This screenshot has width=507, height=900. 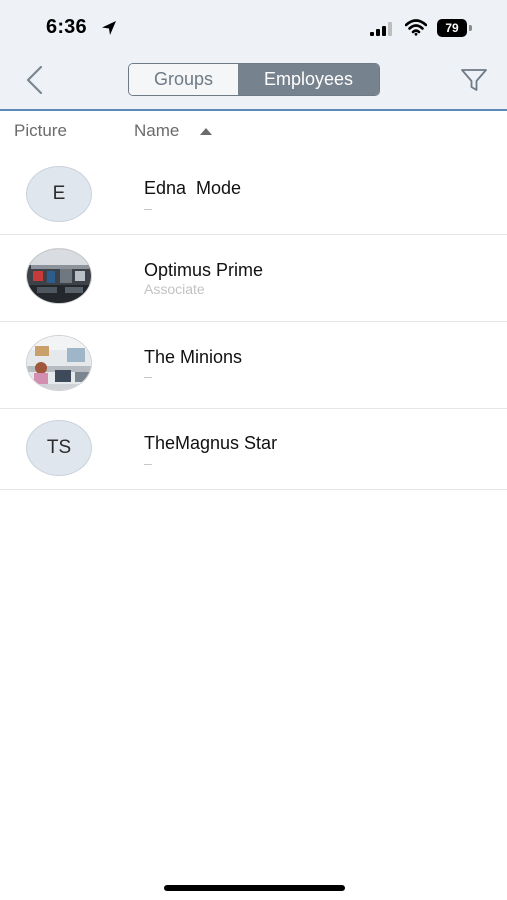 I want to click on employee-name: Edna Mode, so click(x=193, y=188).